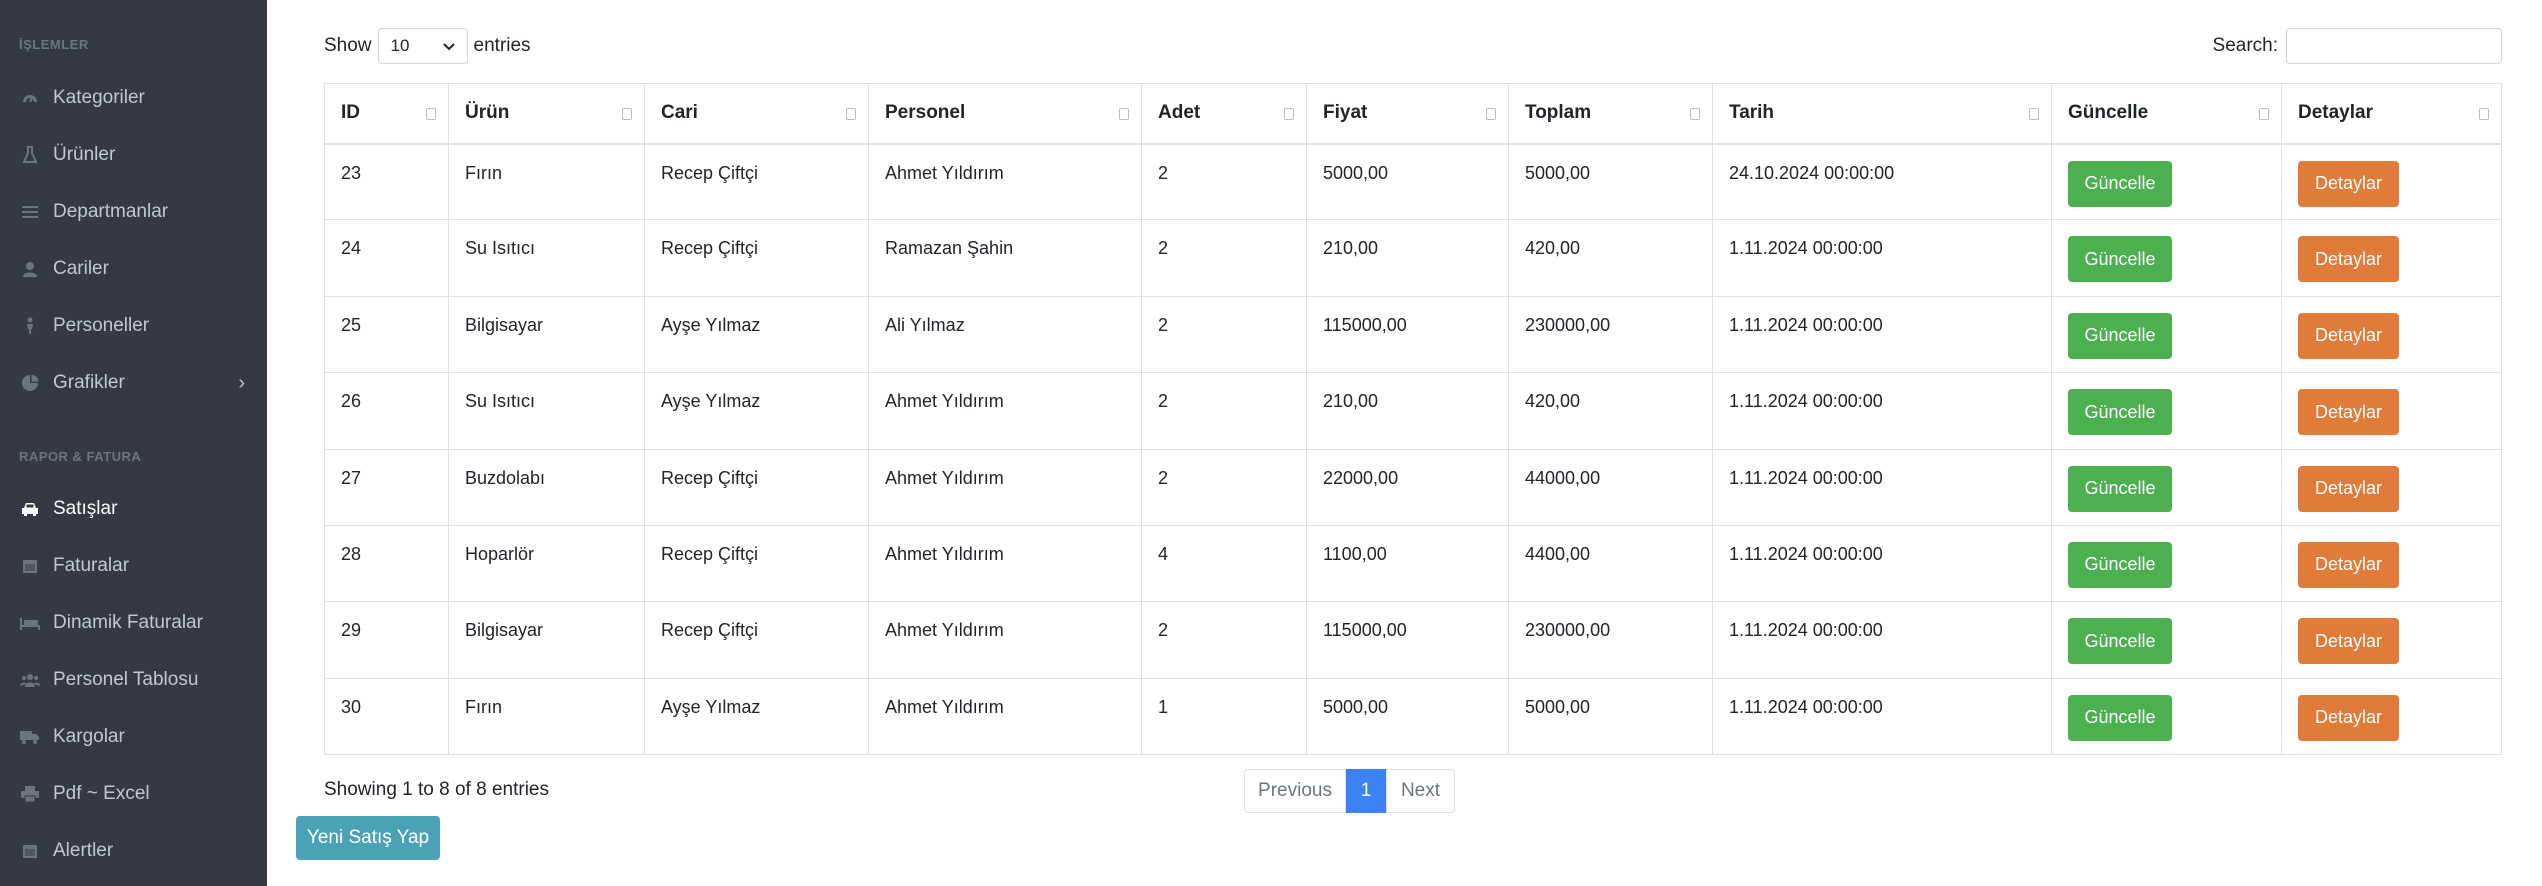  Describe the element at coordinates (422, 46) in the screenshot. I see `entries-select: 10` at that location.